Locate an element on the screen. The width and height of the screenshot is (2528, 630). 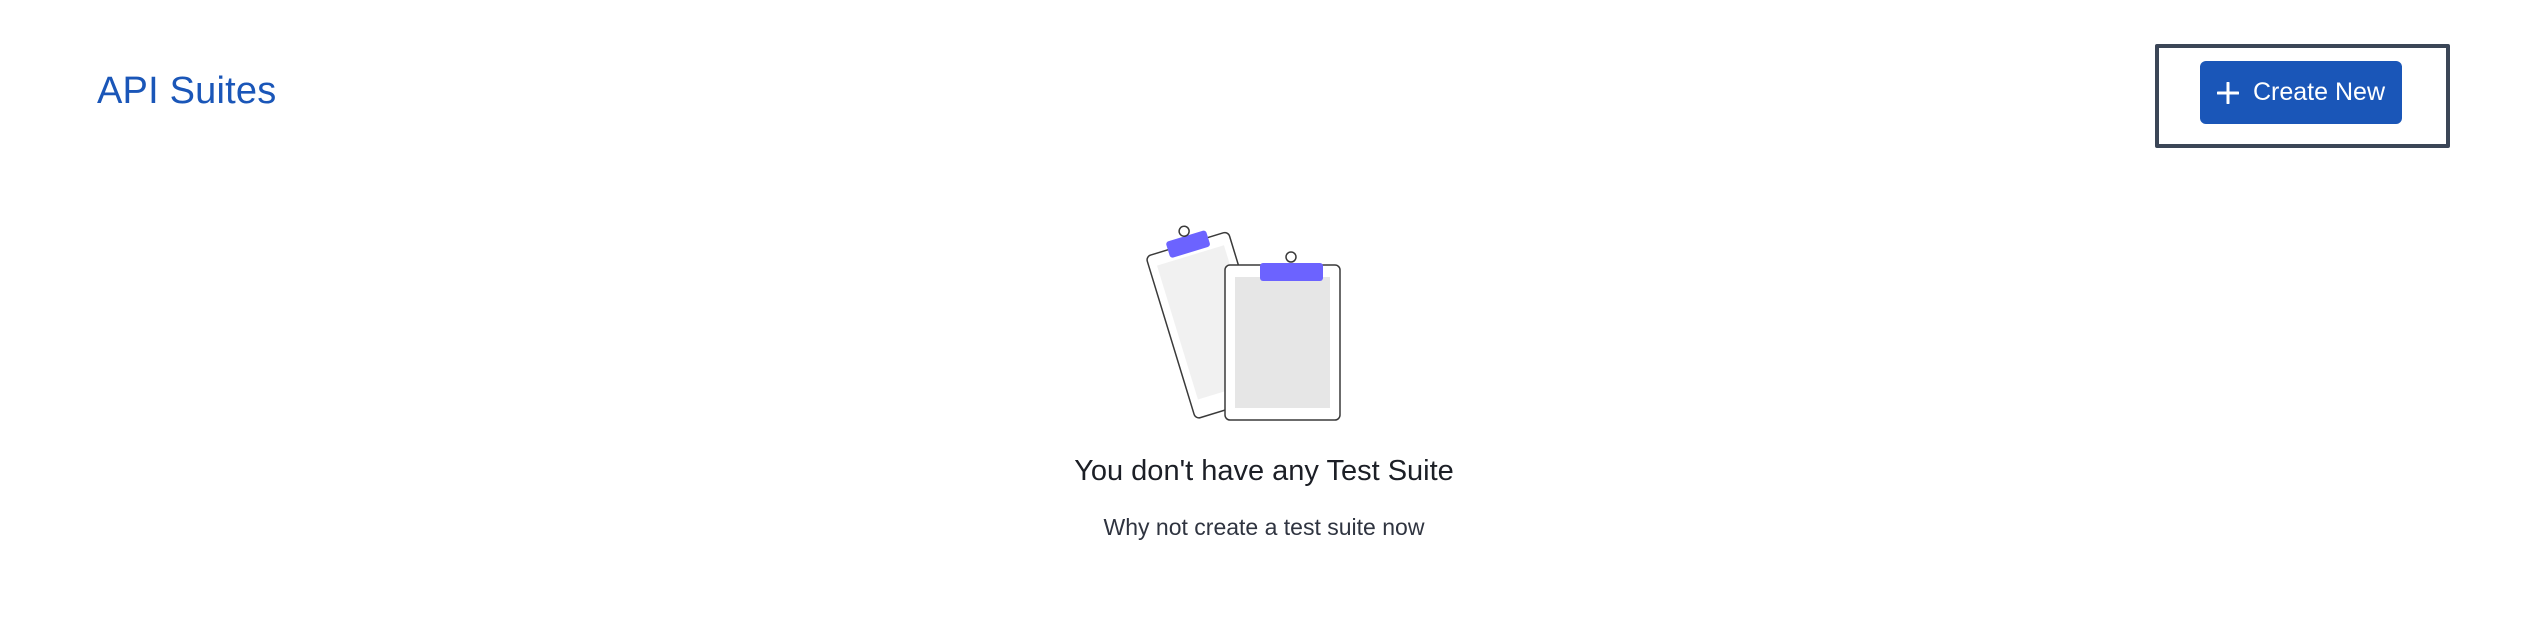
empty-state-title: You don't have any Test Suite is located at coordinates (1264, 471).